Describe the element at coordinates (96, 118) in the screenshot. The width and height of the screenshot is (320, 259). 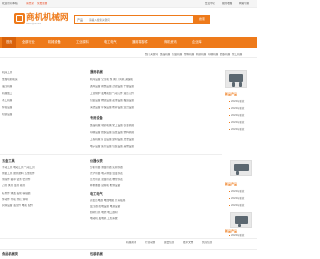
I see `category-title: 专用设备` at that location.